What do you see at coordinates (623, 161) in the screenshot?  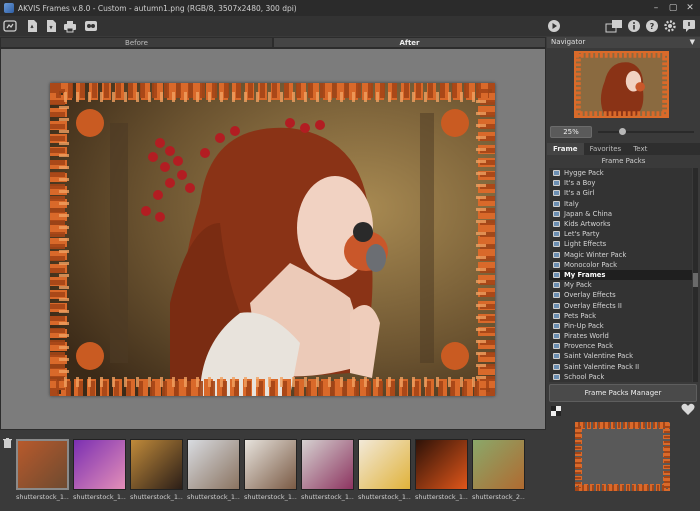 I see `frame-packs-header: Frame Packs` at bounding box center [623, 161].